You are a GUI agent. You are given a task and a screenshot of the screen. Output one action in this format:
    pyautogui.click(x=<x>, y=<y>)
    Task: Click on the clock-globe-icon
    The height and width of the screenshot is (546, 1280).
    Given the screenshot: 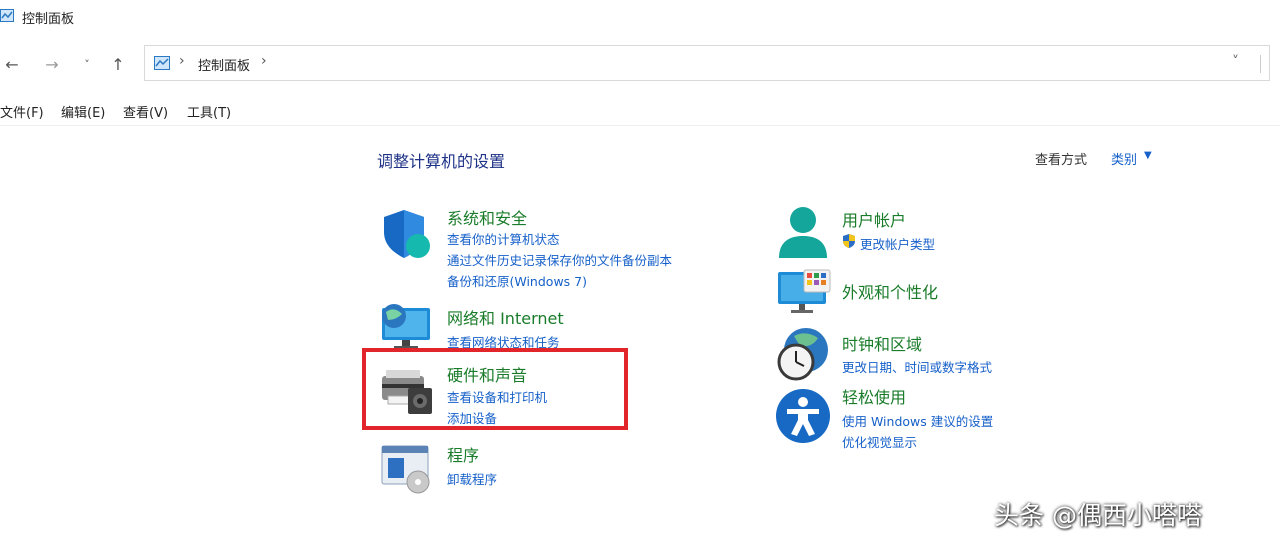 What is the action you would take?
    pyautogui.click(x=803, y=354)
    